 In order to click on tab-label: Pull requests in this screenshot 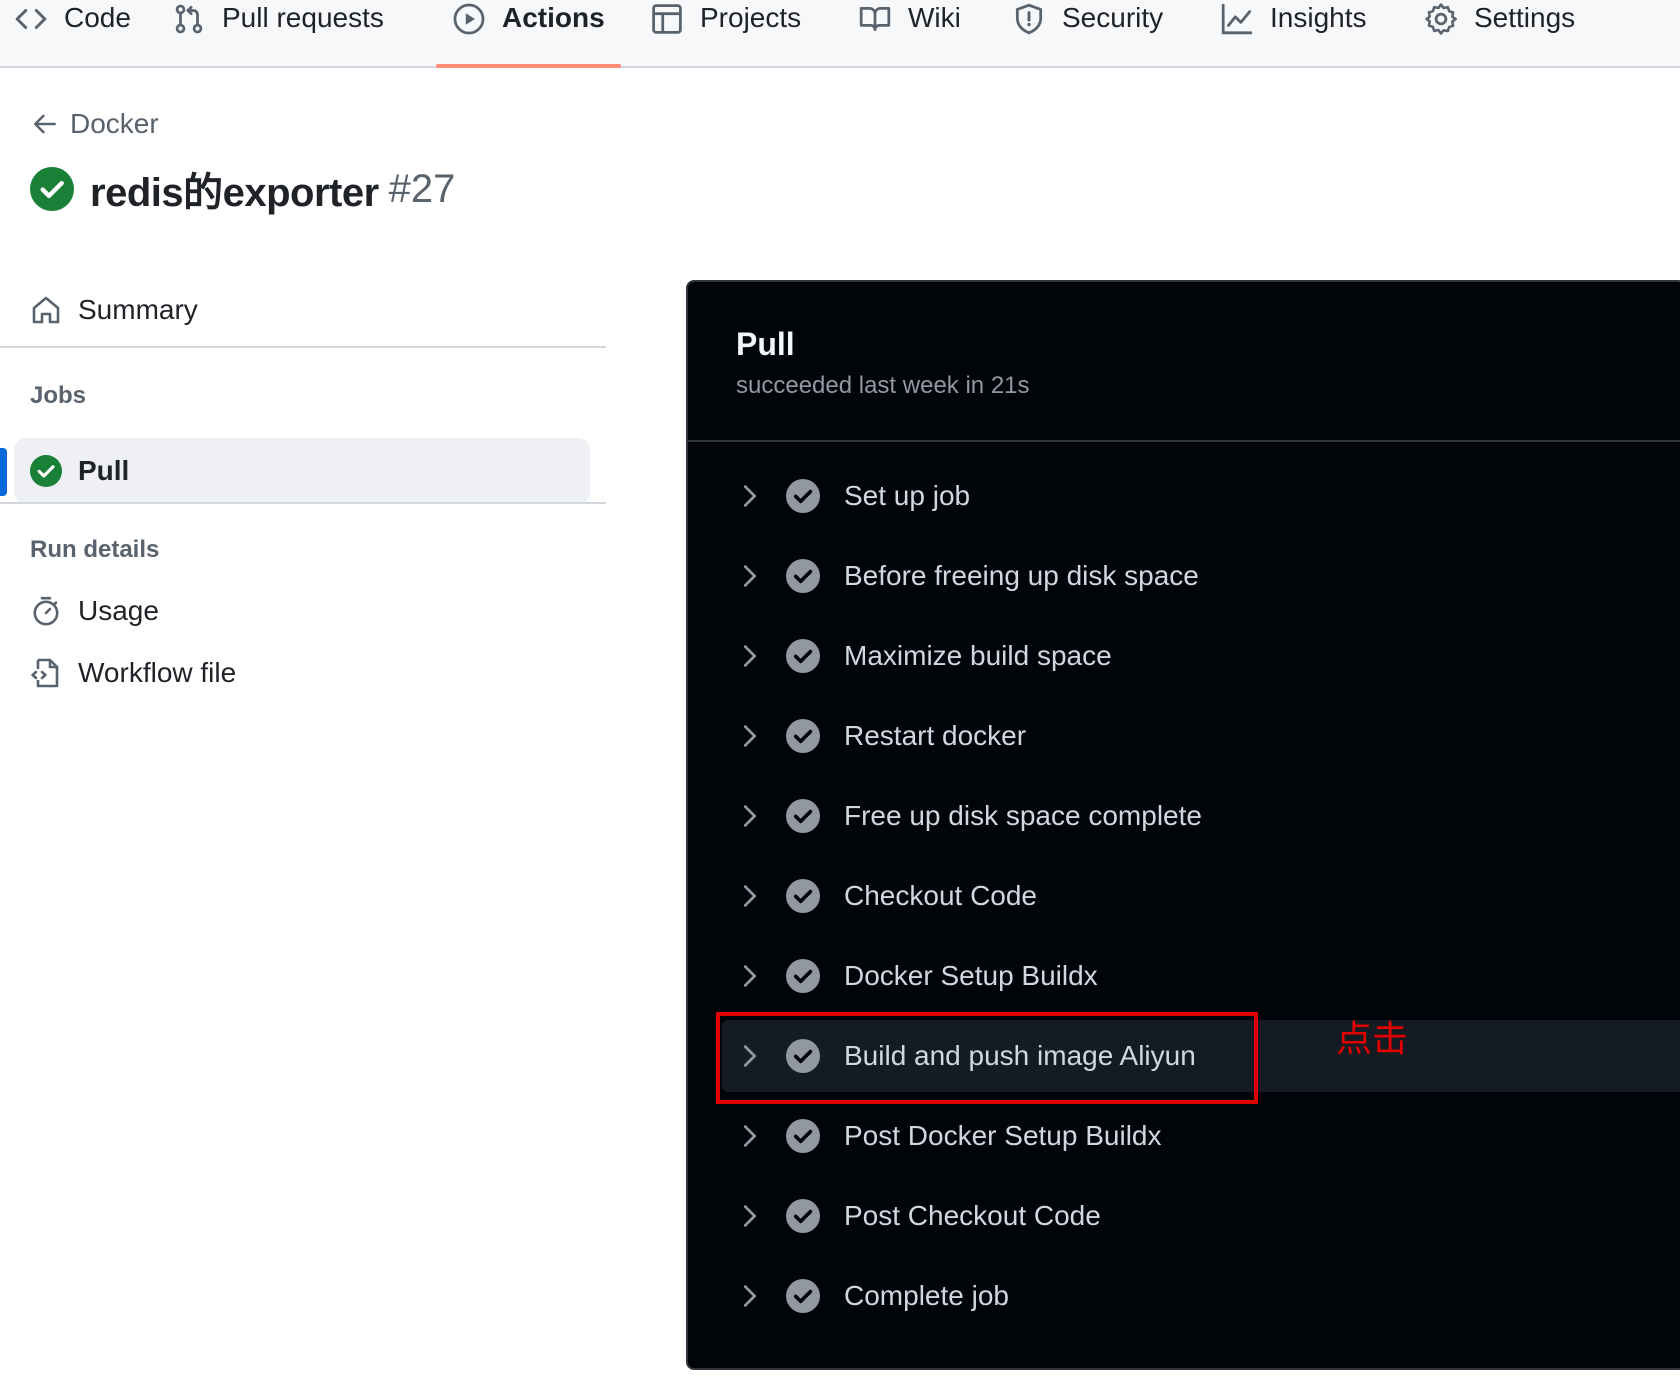, I will do `click(303, 17)`.